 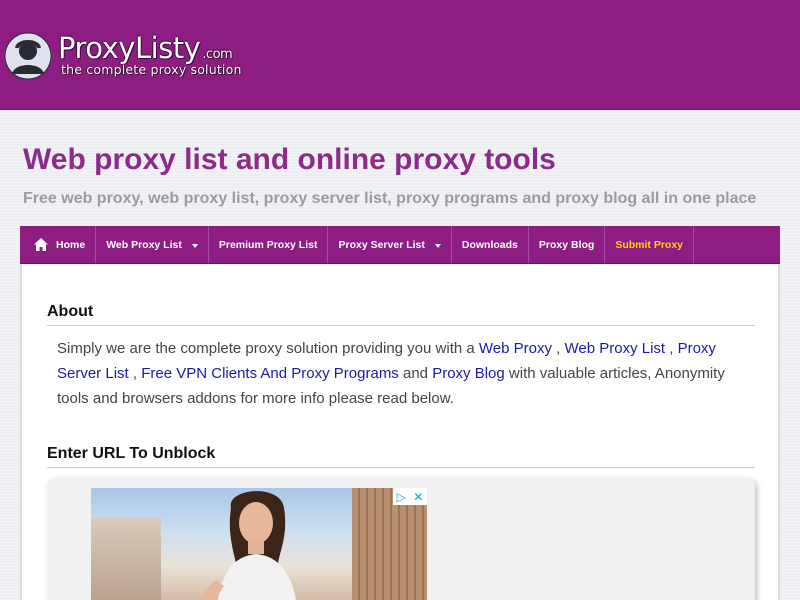 What do you see at coordinates (126, 559) in the screenshot?
I see `ad-background` at bounding box center [126, 559].